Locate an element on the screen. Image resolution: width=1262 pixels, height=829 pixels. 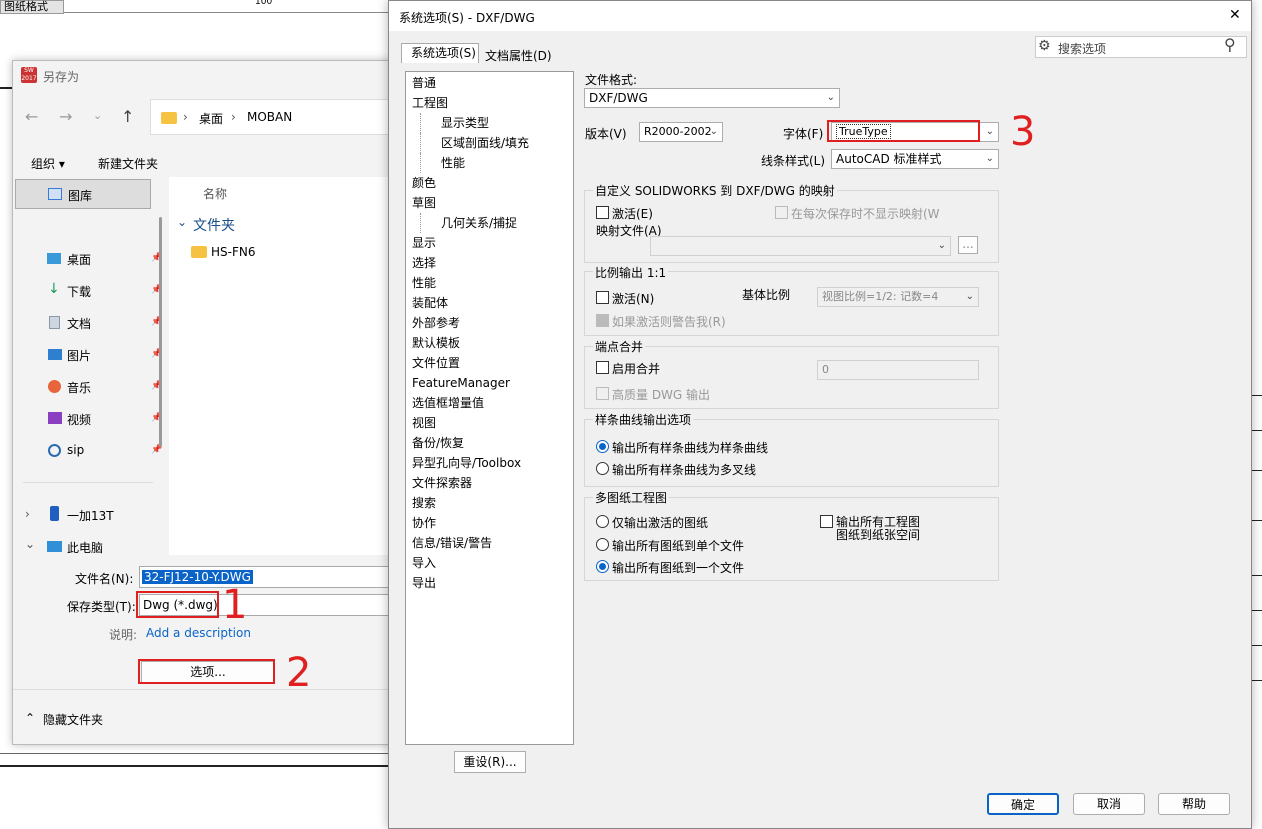
group-header: 文件夹 is located at coordinates (214, 225).